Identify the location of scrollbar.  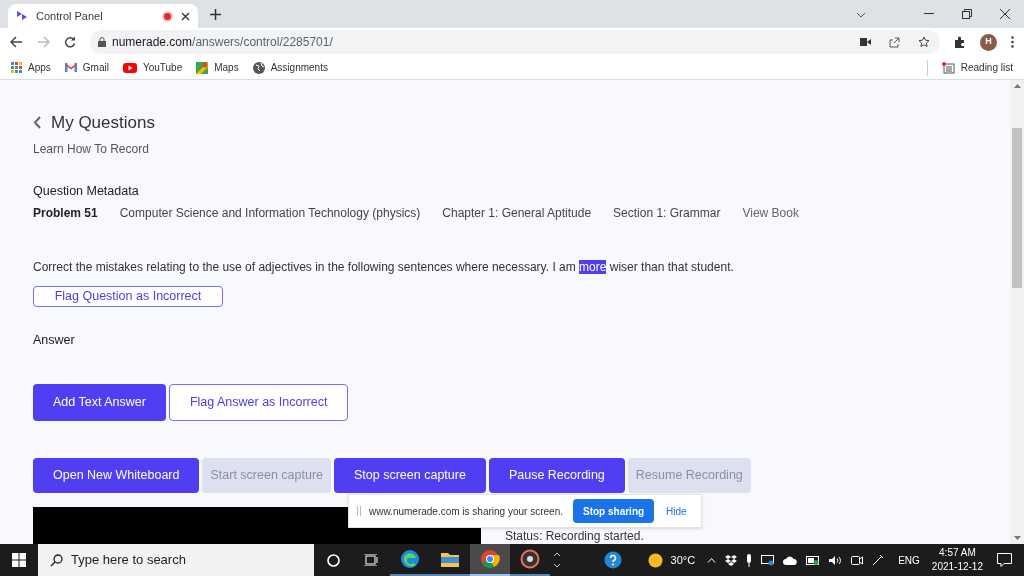
(1017, 312).